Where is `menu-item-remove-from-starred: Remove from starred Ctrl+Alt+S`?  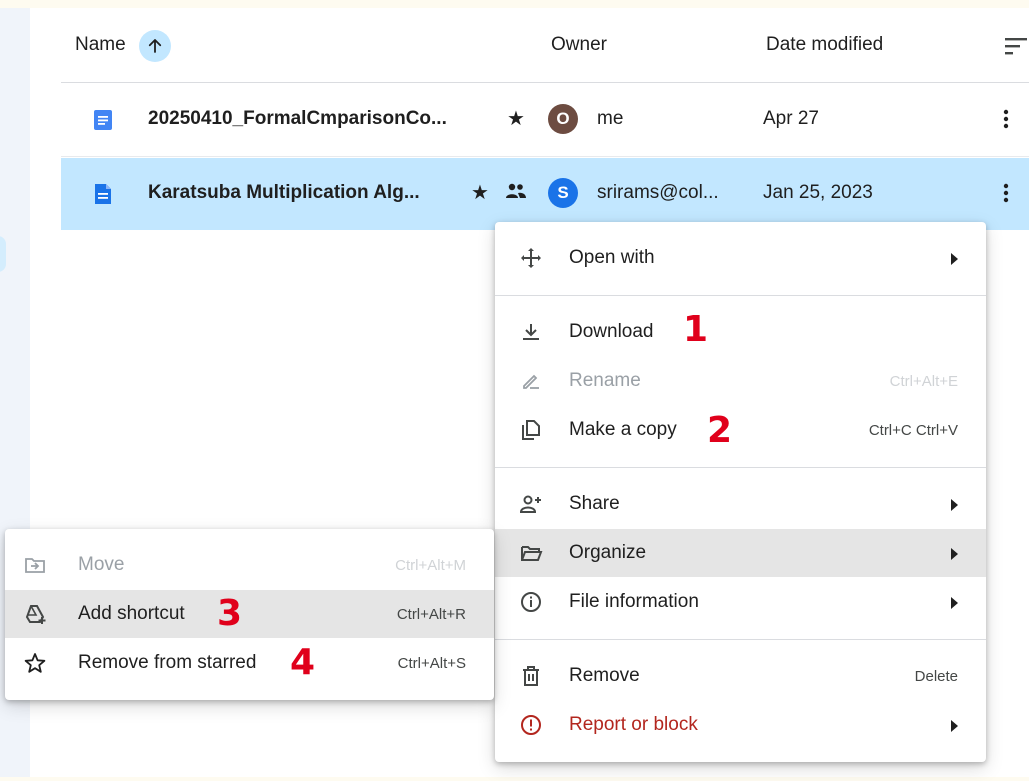 menu-item-remove-from-starred: Remove from starred Ctrl+Alt+S is located at coordinates (249, 663).